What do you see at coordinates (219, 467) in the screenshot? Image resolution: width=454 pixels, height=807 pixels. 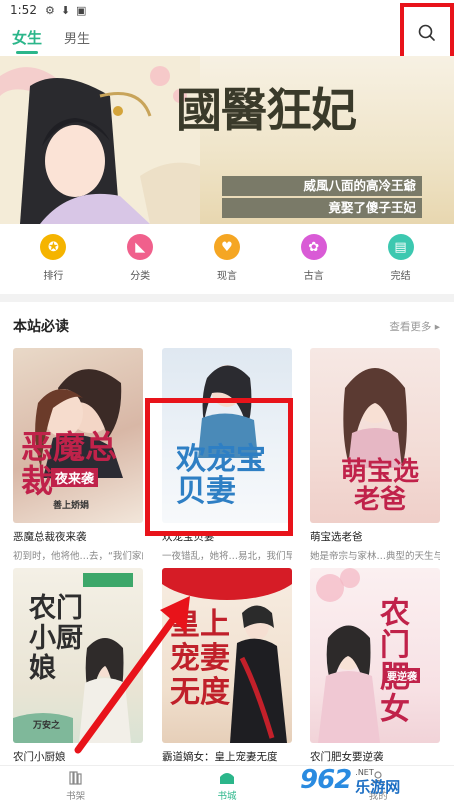 I see `highlight-box` at bounding box center [219, 467].